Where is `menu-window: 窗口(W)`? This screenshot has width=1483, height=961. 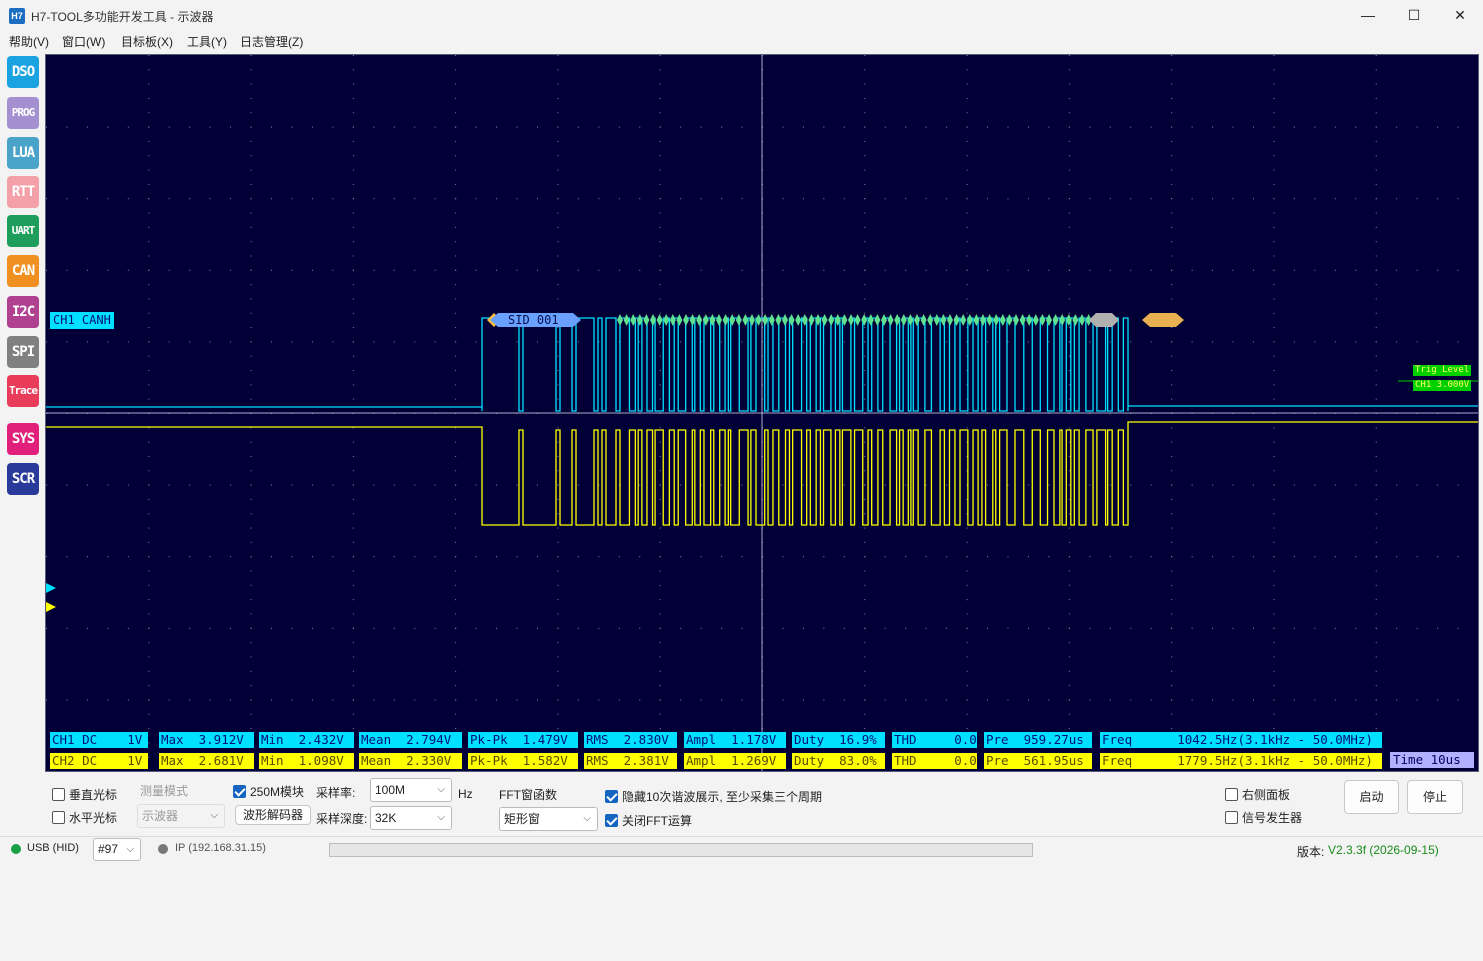
menu-window: 窗口(W) is located at coordinates (83, 41).